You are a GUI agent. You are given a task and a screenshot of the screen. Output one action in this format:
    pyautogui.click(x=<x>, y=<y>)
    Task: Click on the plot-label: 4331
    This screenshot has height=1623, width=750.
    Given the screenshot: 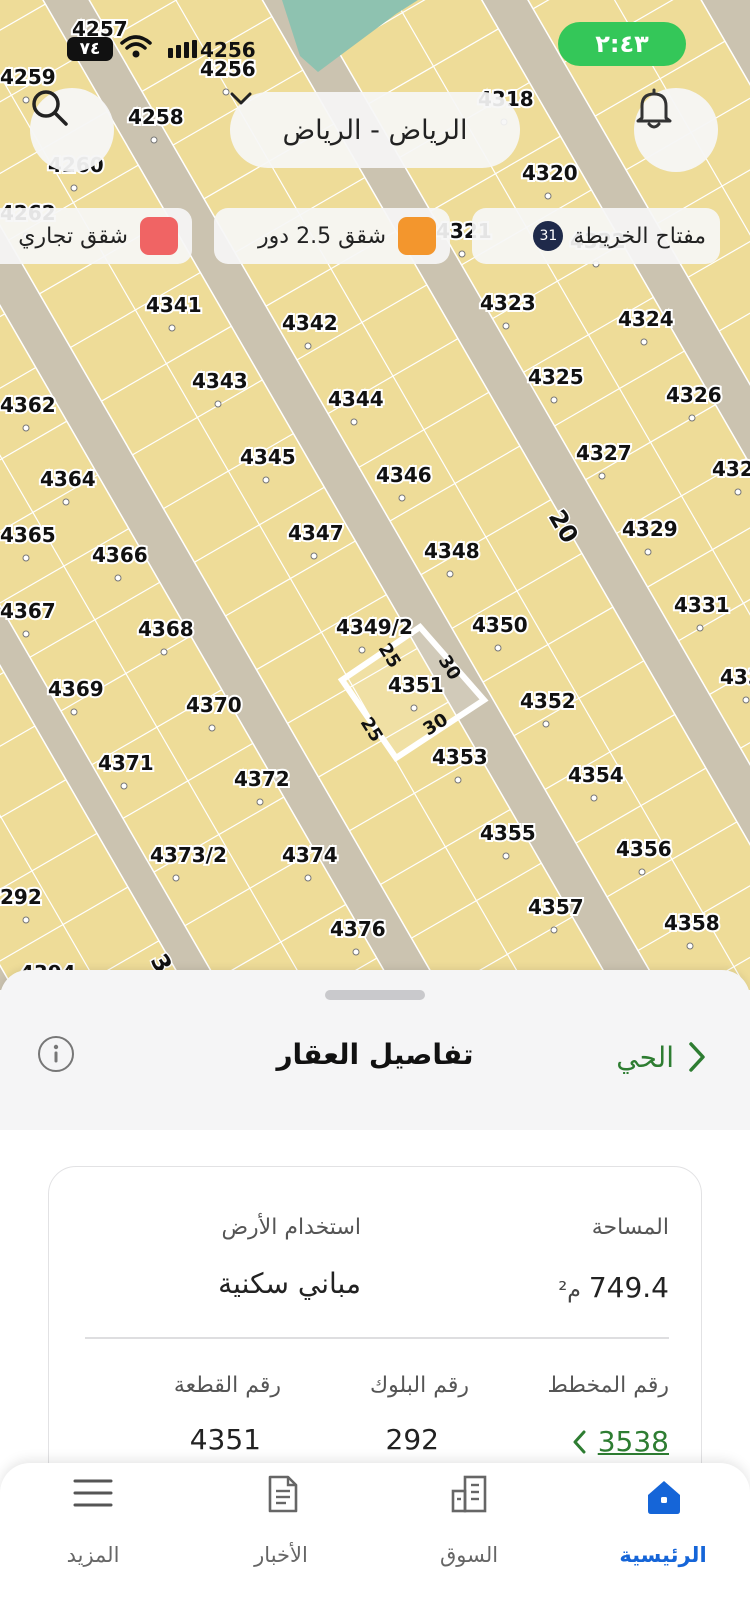 What is the action you would take?
    pyautogui.click(x=702, y=605)
    